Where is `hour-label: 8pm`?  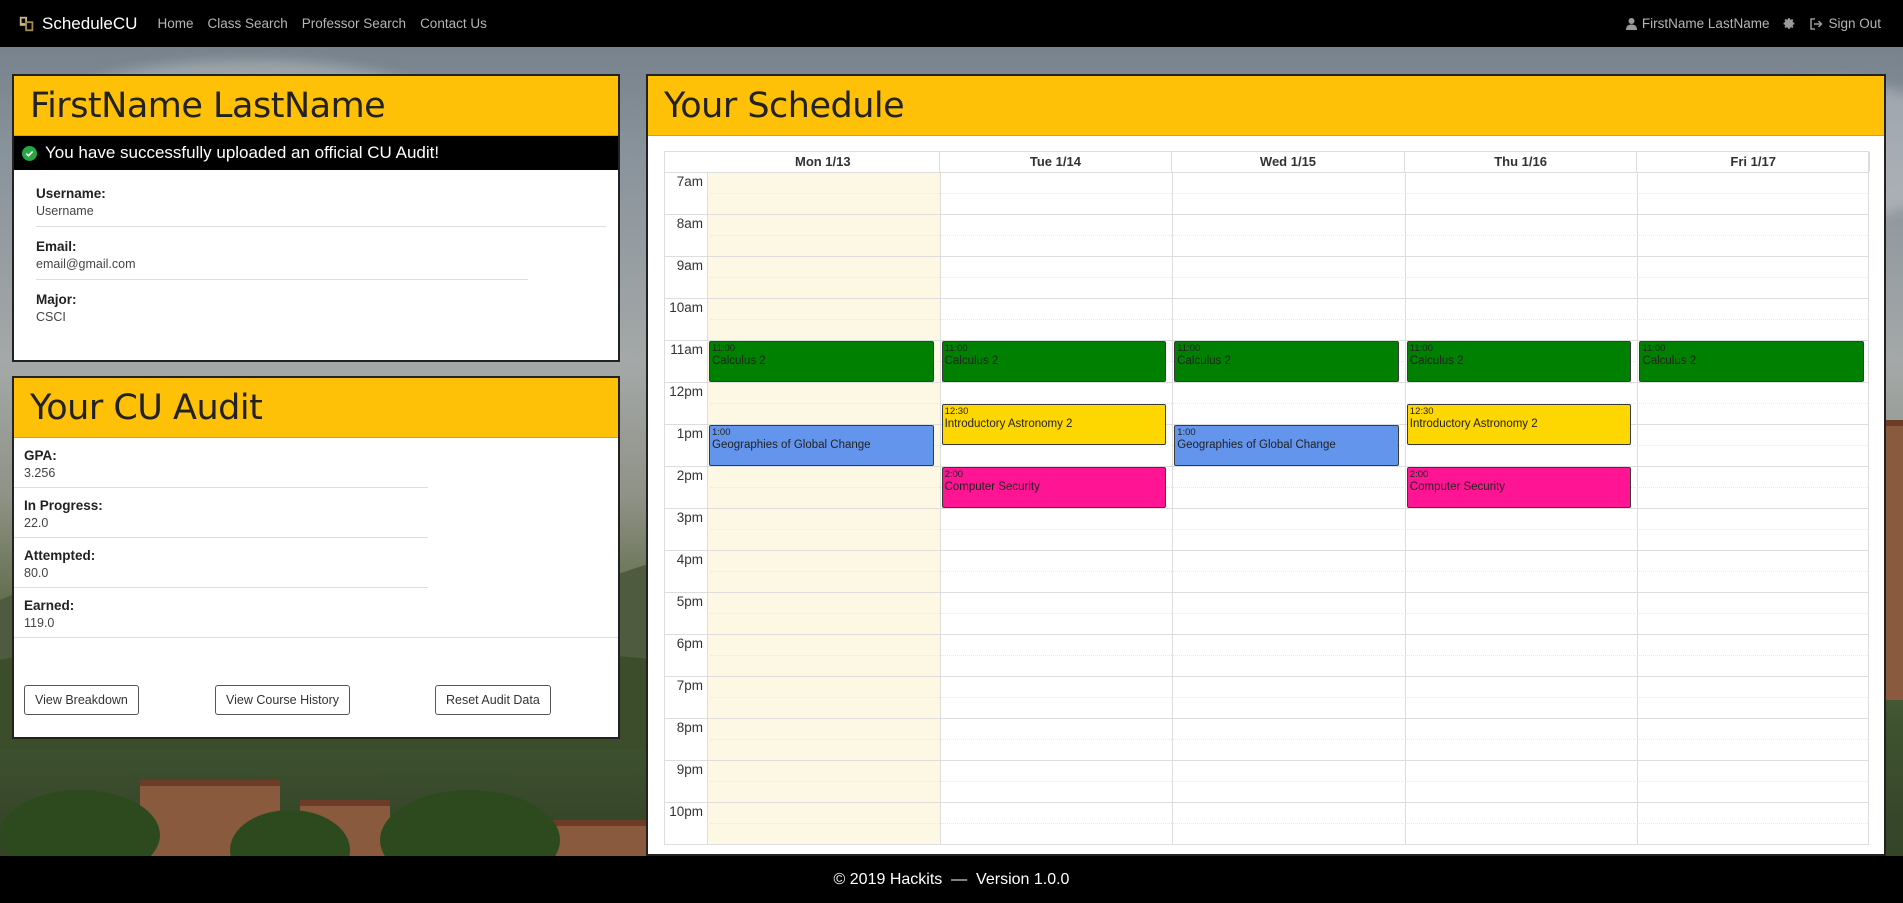
hour-label: 8pm is located at coordinates (689, 727).